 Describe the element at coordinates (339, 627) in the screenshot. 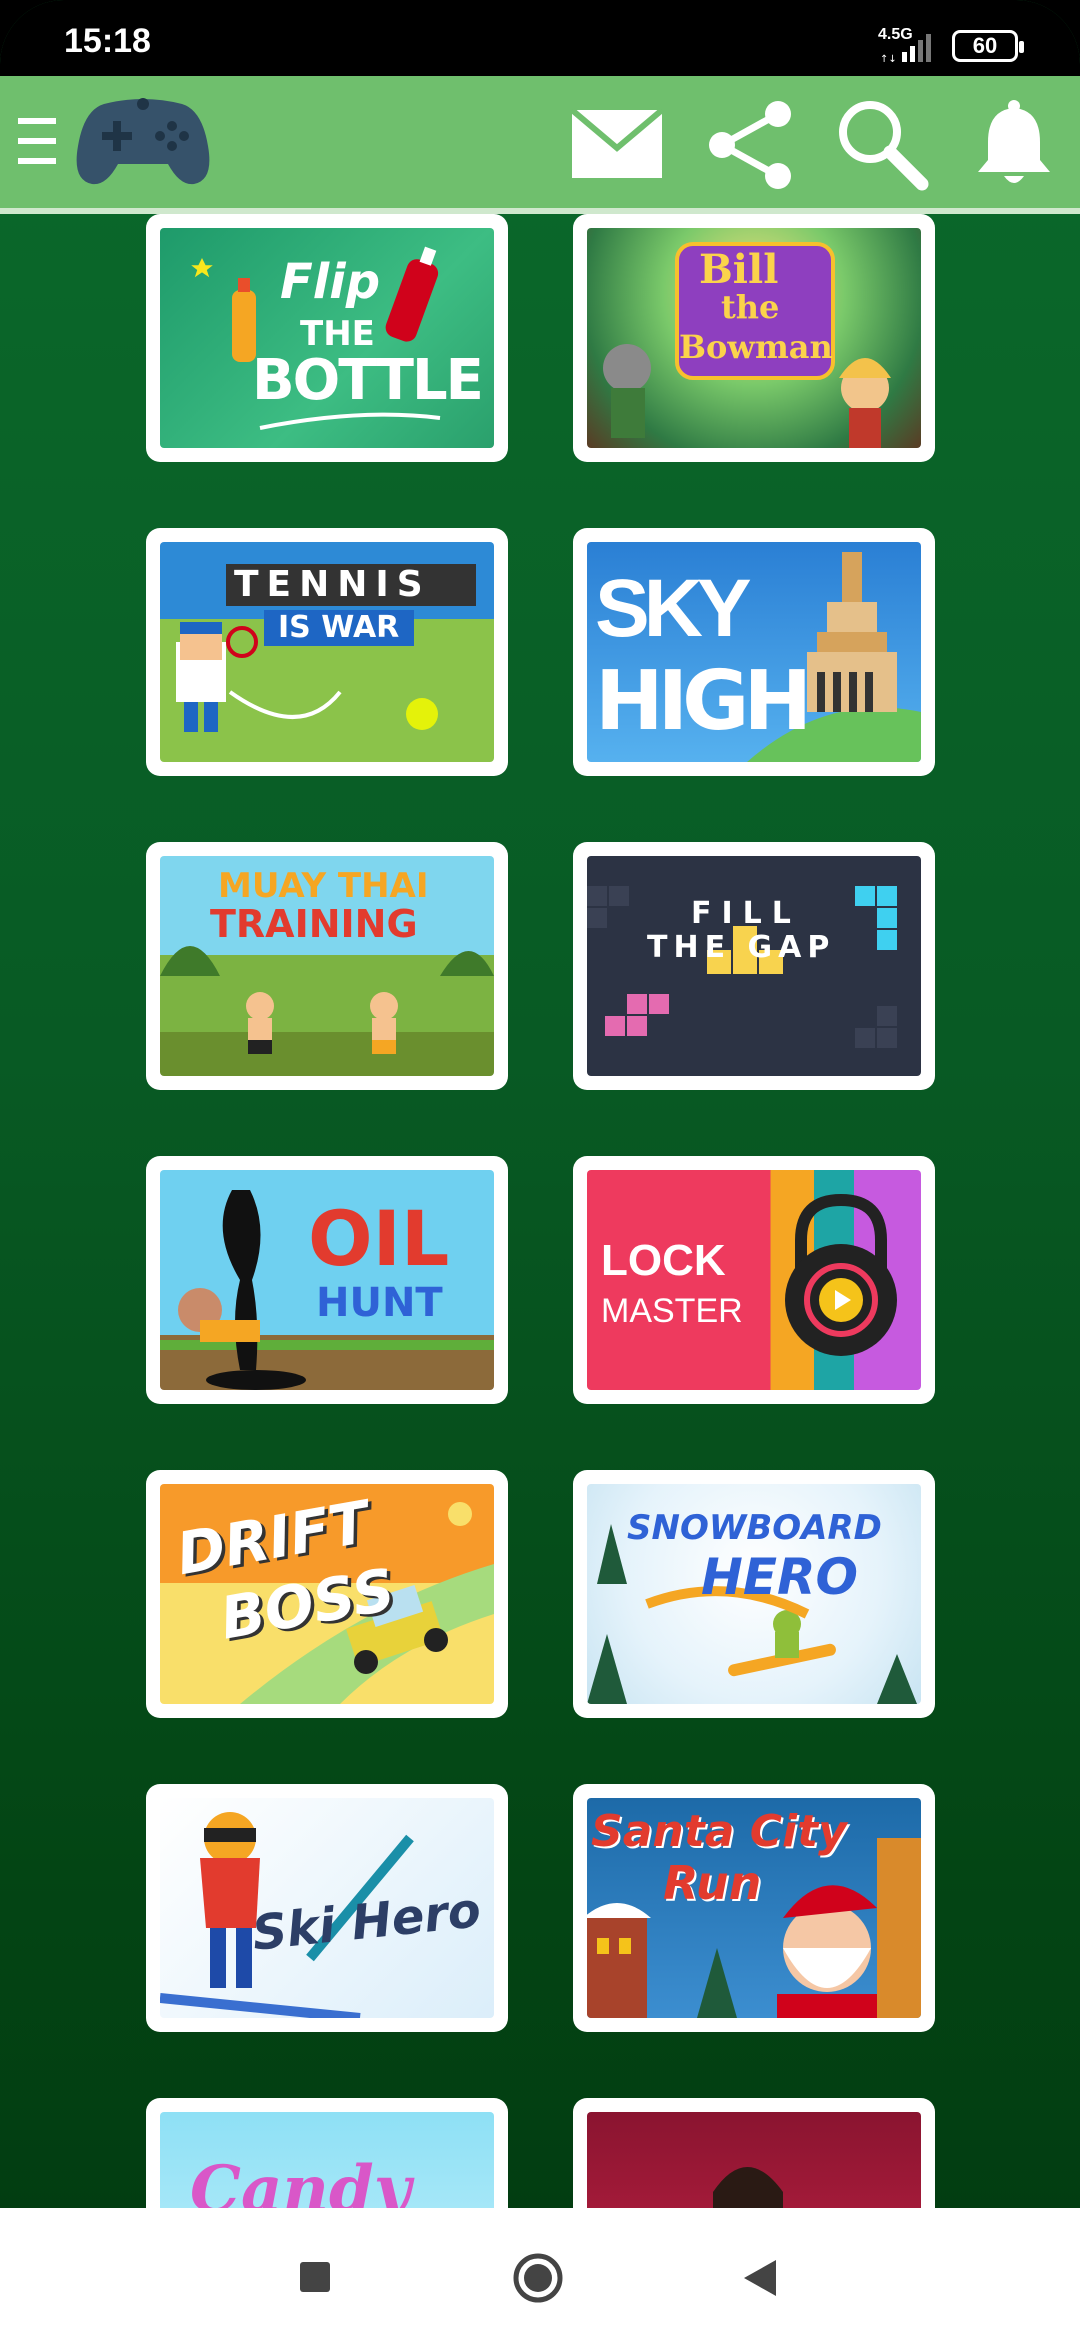

I see `game-title-line2: IS WAR` at that location.